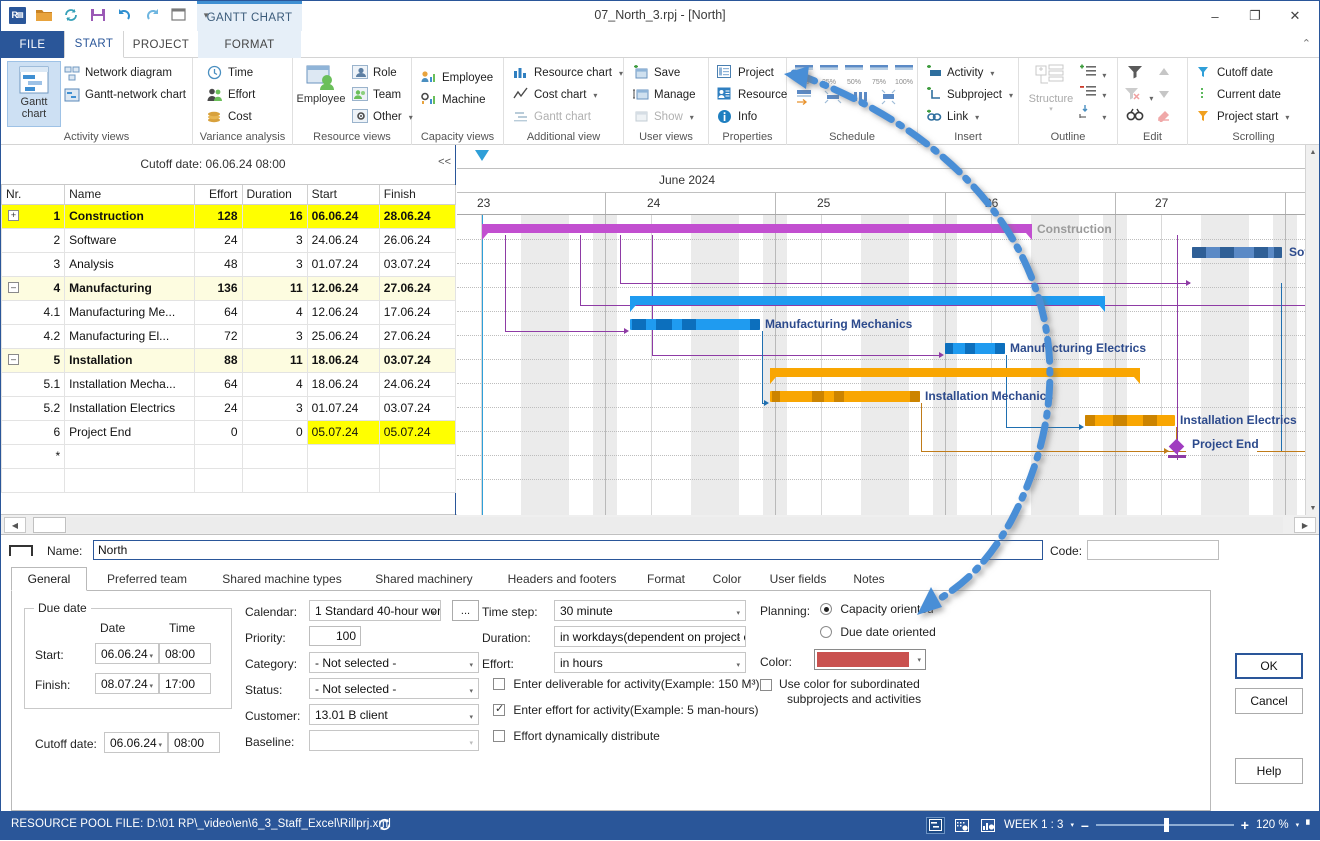  What do you see at coordinates (1153, 550) in the screenshot?
I see `code-input` at bounding box center [1153, 550].